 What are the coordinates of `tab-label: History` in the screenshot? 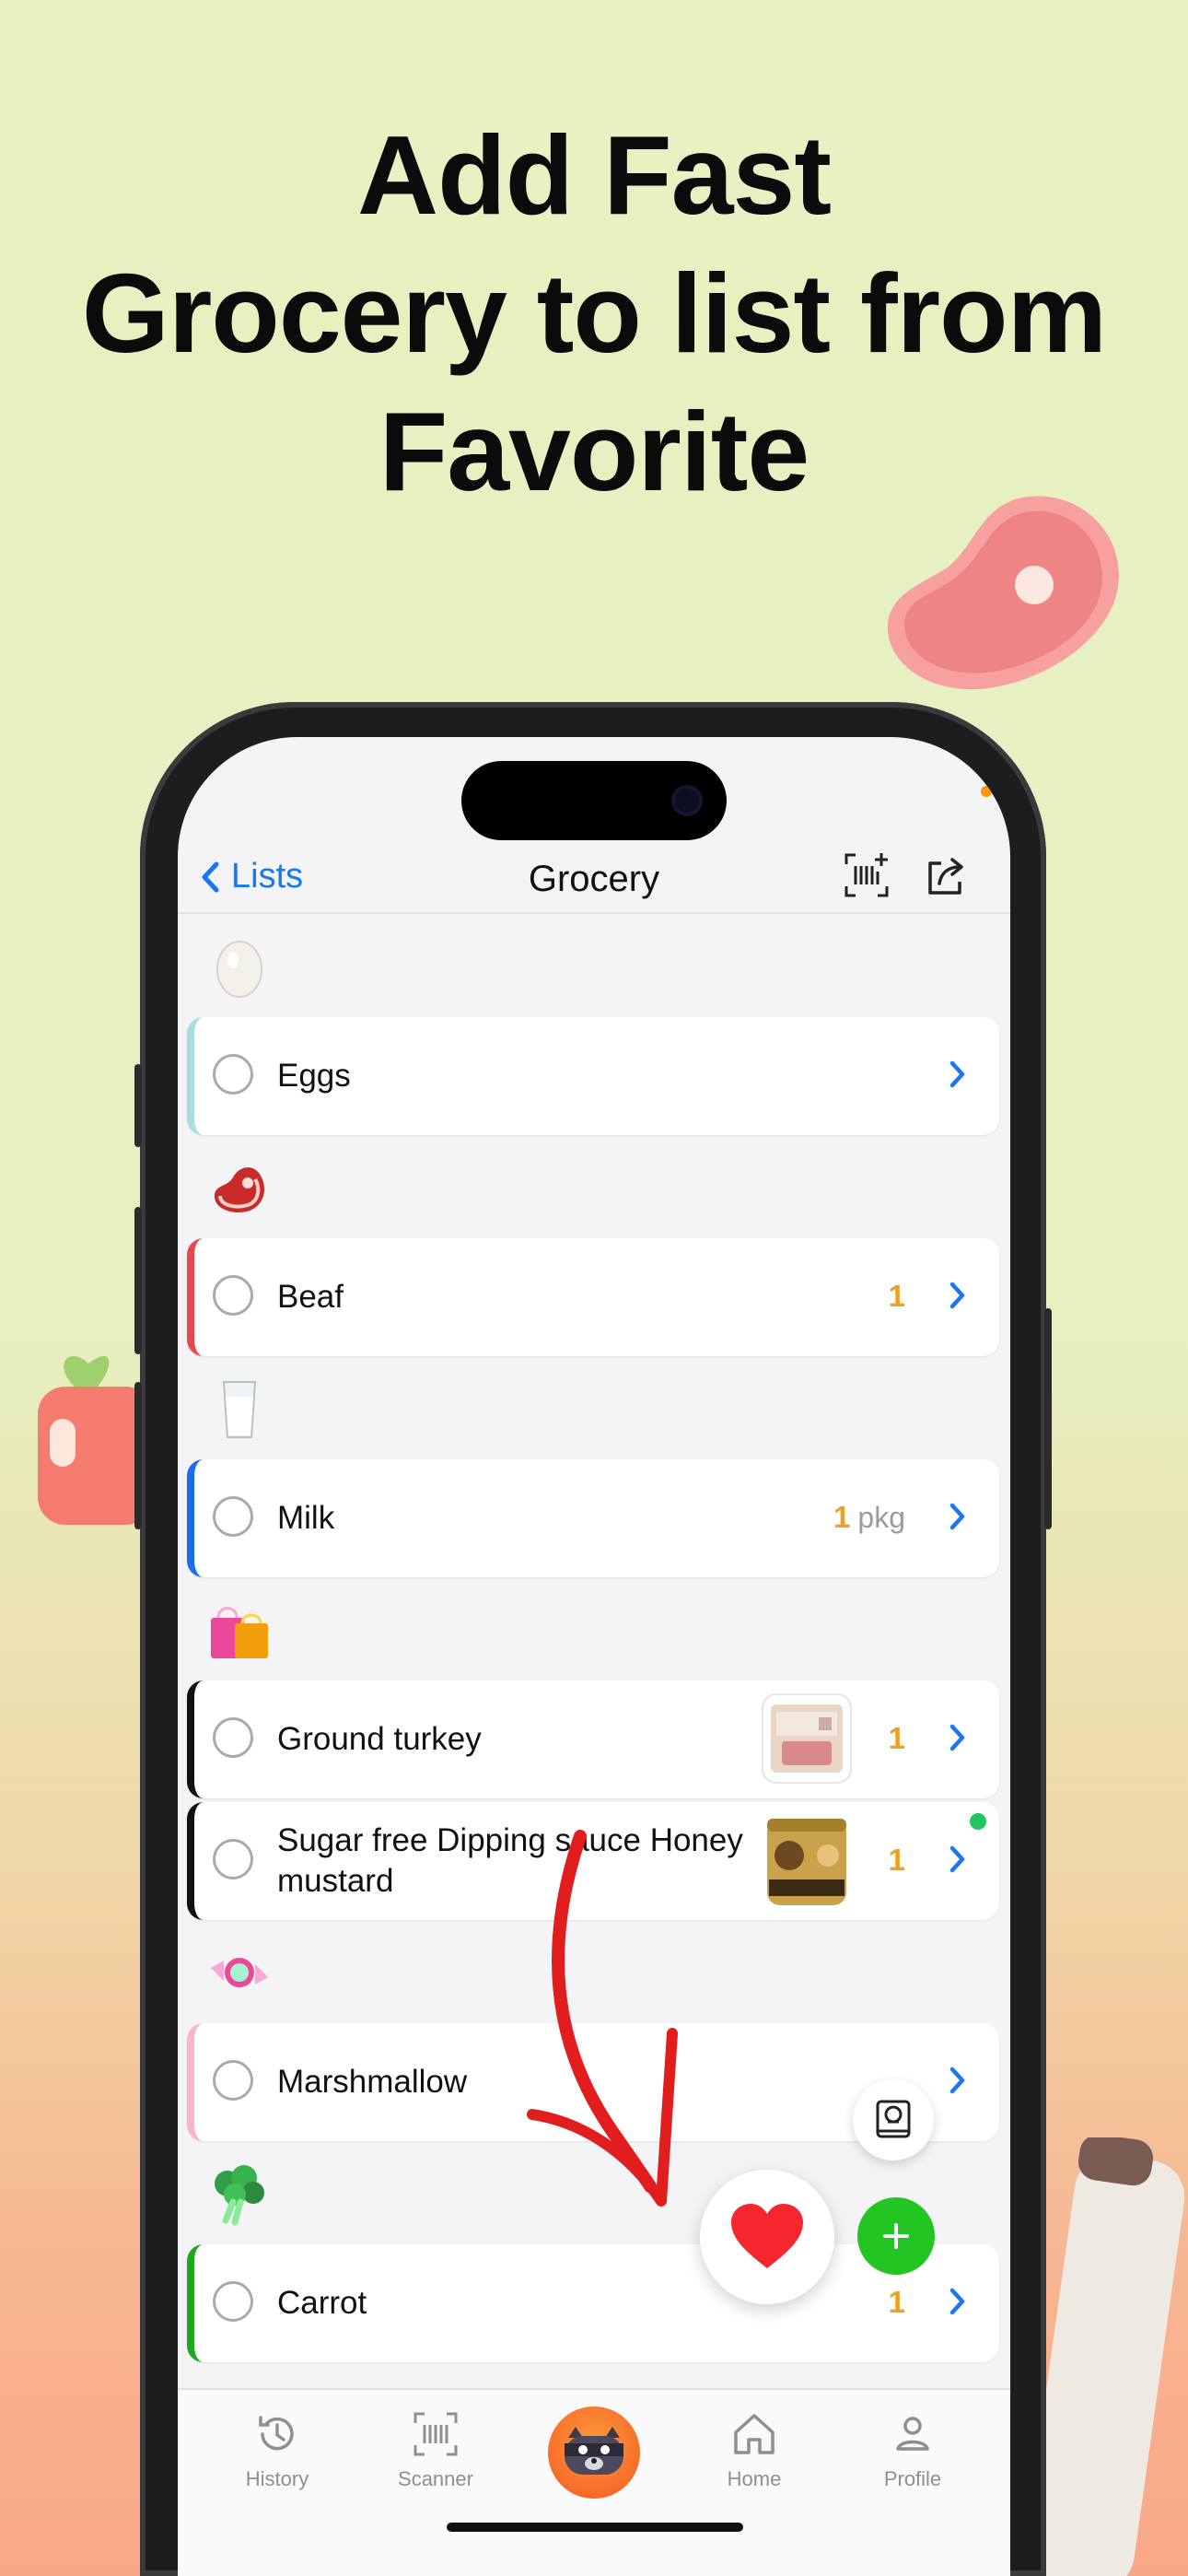 It's located at (277, 2478).